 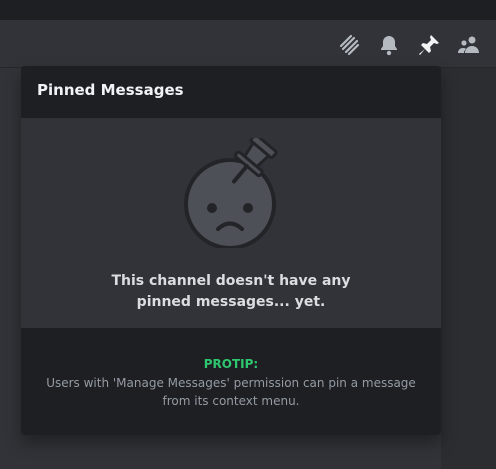 What do you see at coordinates (248, 44) in the screenshot?
I see `channel-header` at bounding box center [248, 44].